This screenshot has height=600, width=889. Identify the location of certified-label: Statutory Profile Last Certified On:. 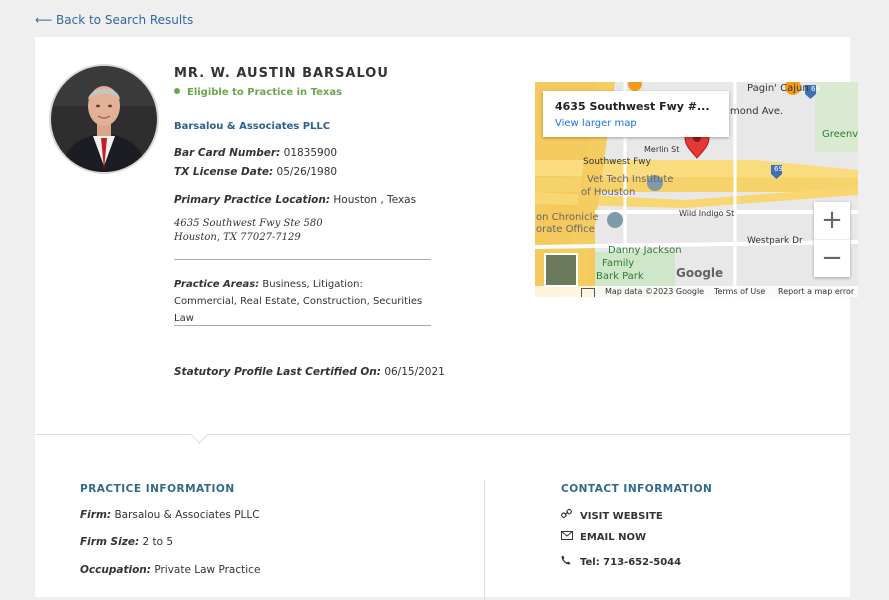
(277, 372).